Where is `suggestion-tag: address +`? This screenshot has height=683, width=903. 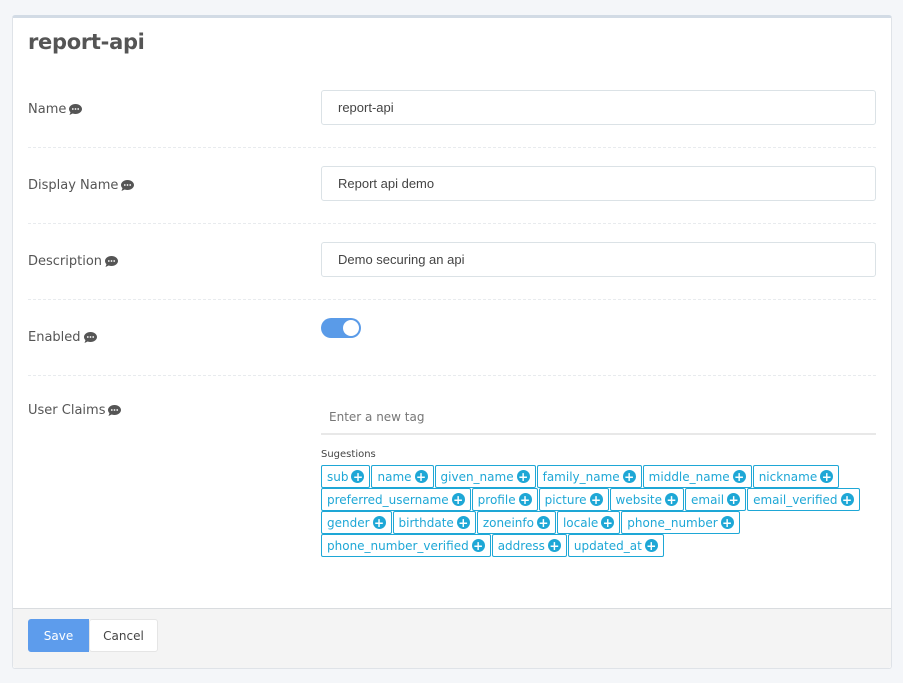
suggestion-tag: address + is located at coordinates (529, 545).